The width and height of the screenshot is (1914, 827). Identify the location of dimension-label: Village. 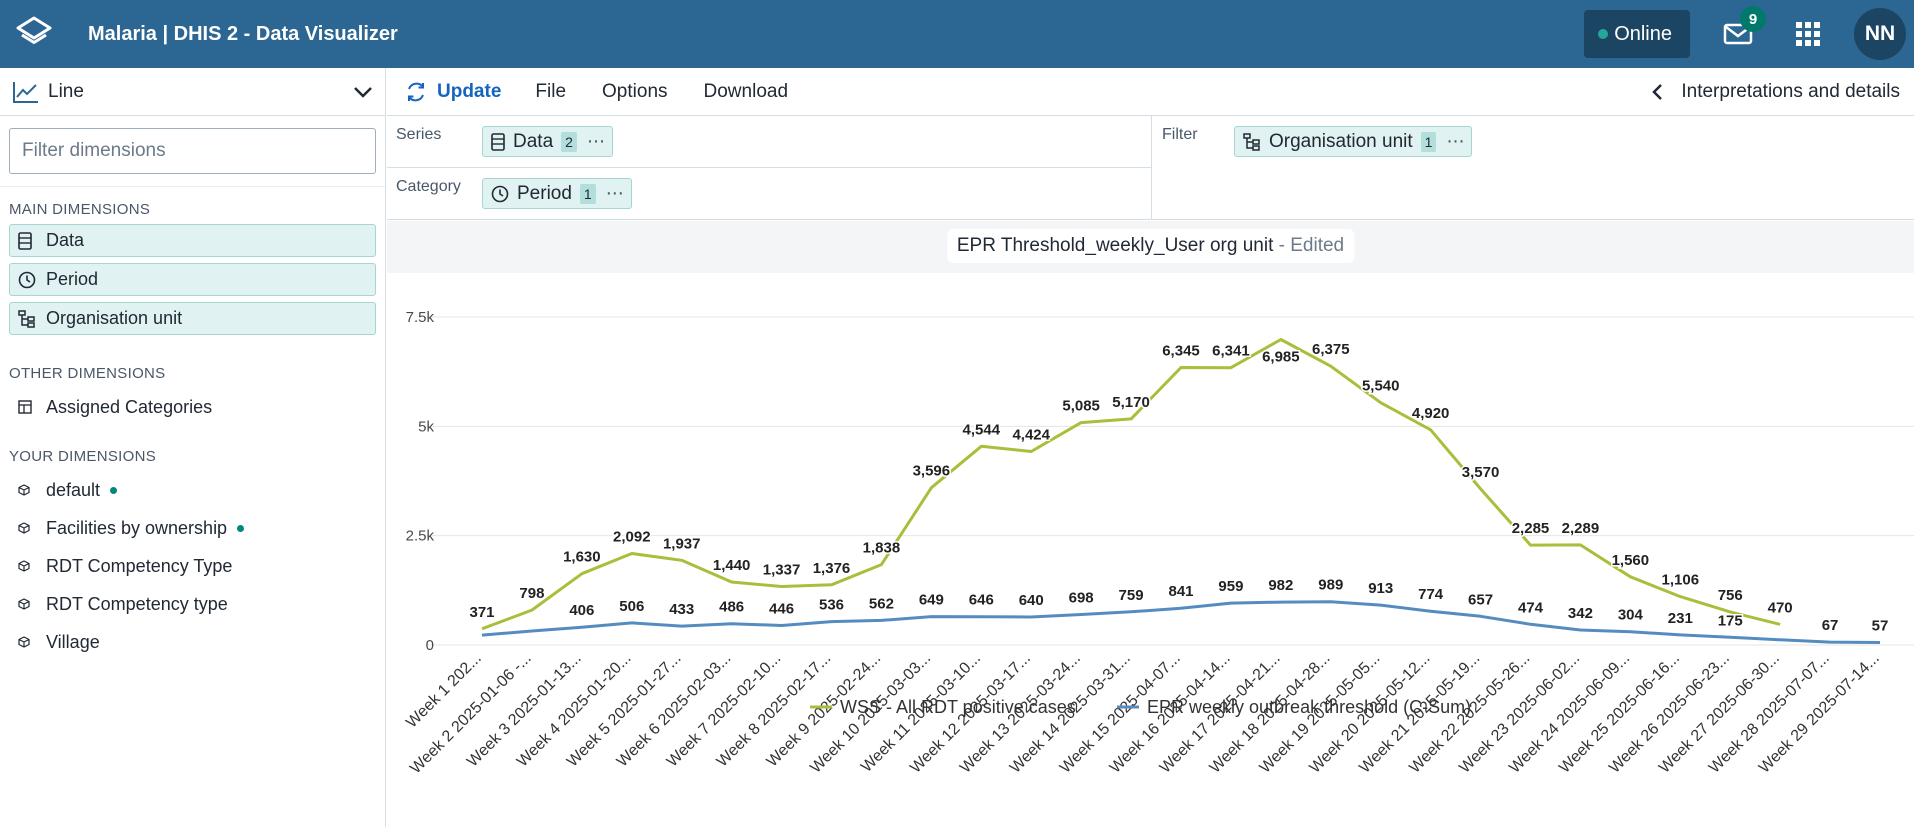
(73, 641).